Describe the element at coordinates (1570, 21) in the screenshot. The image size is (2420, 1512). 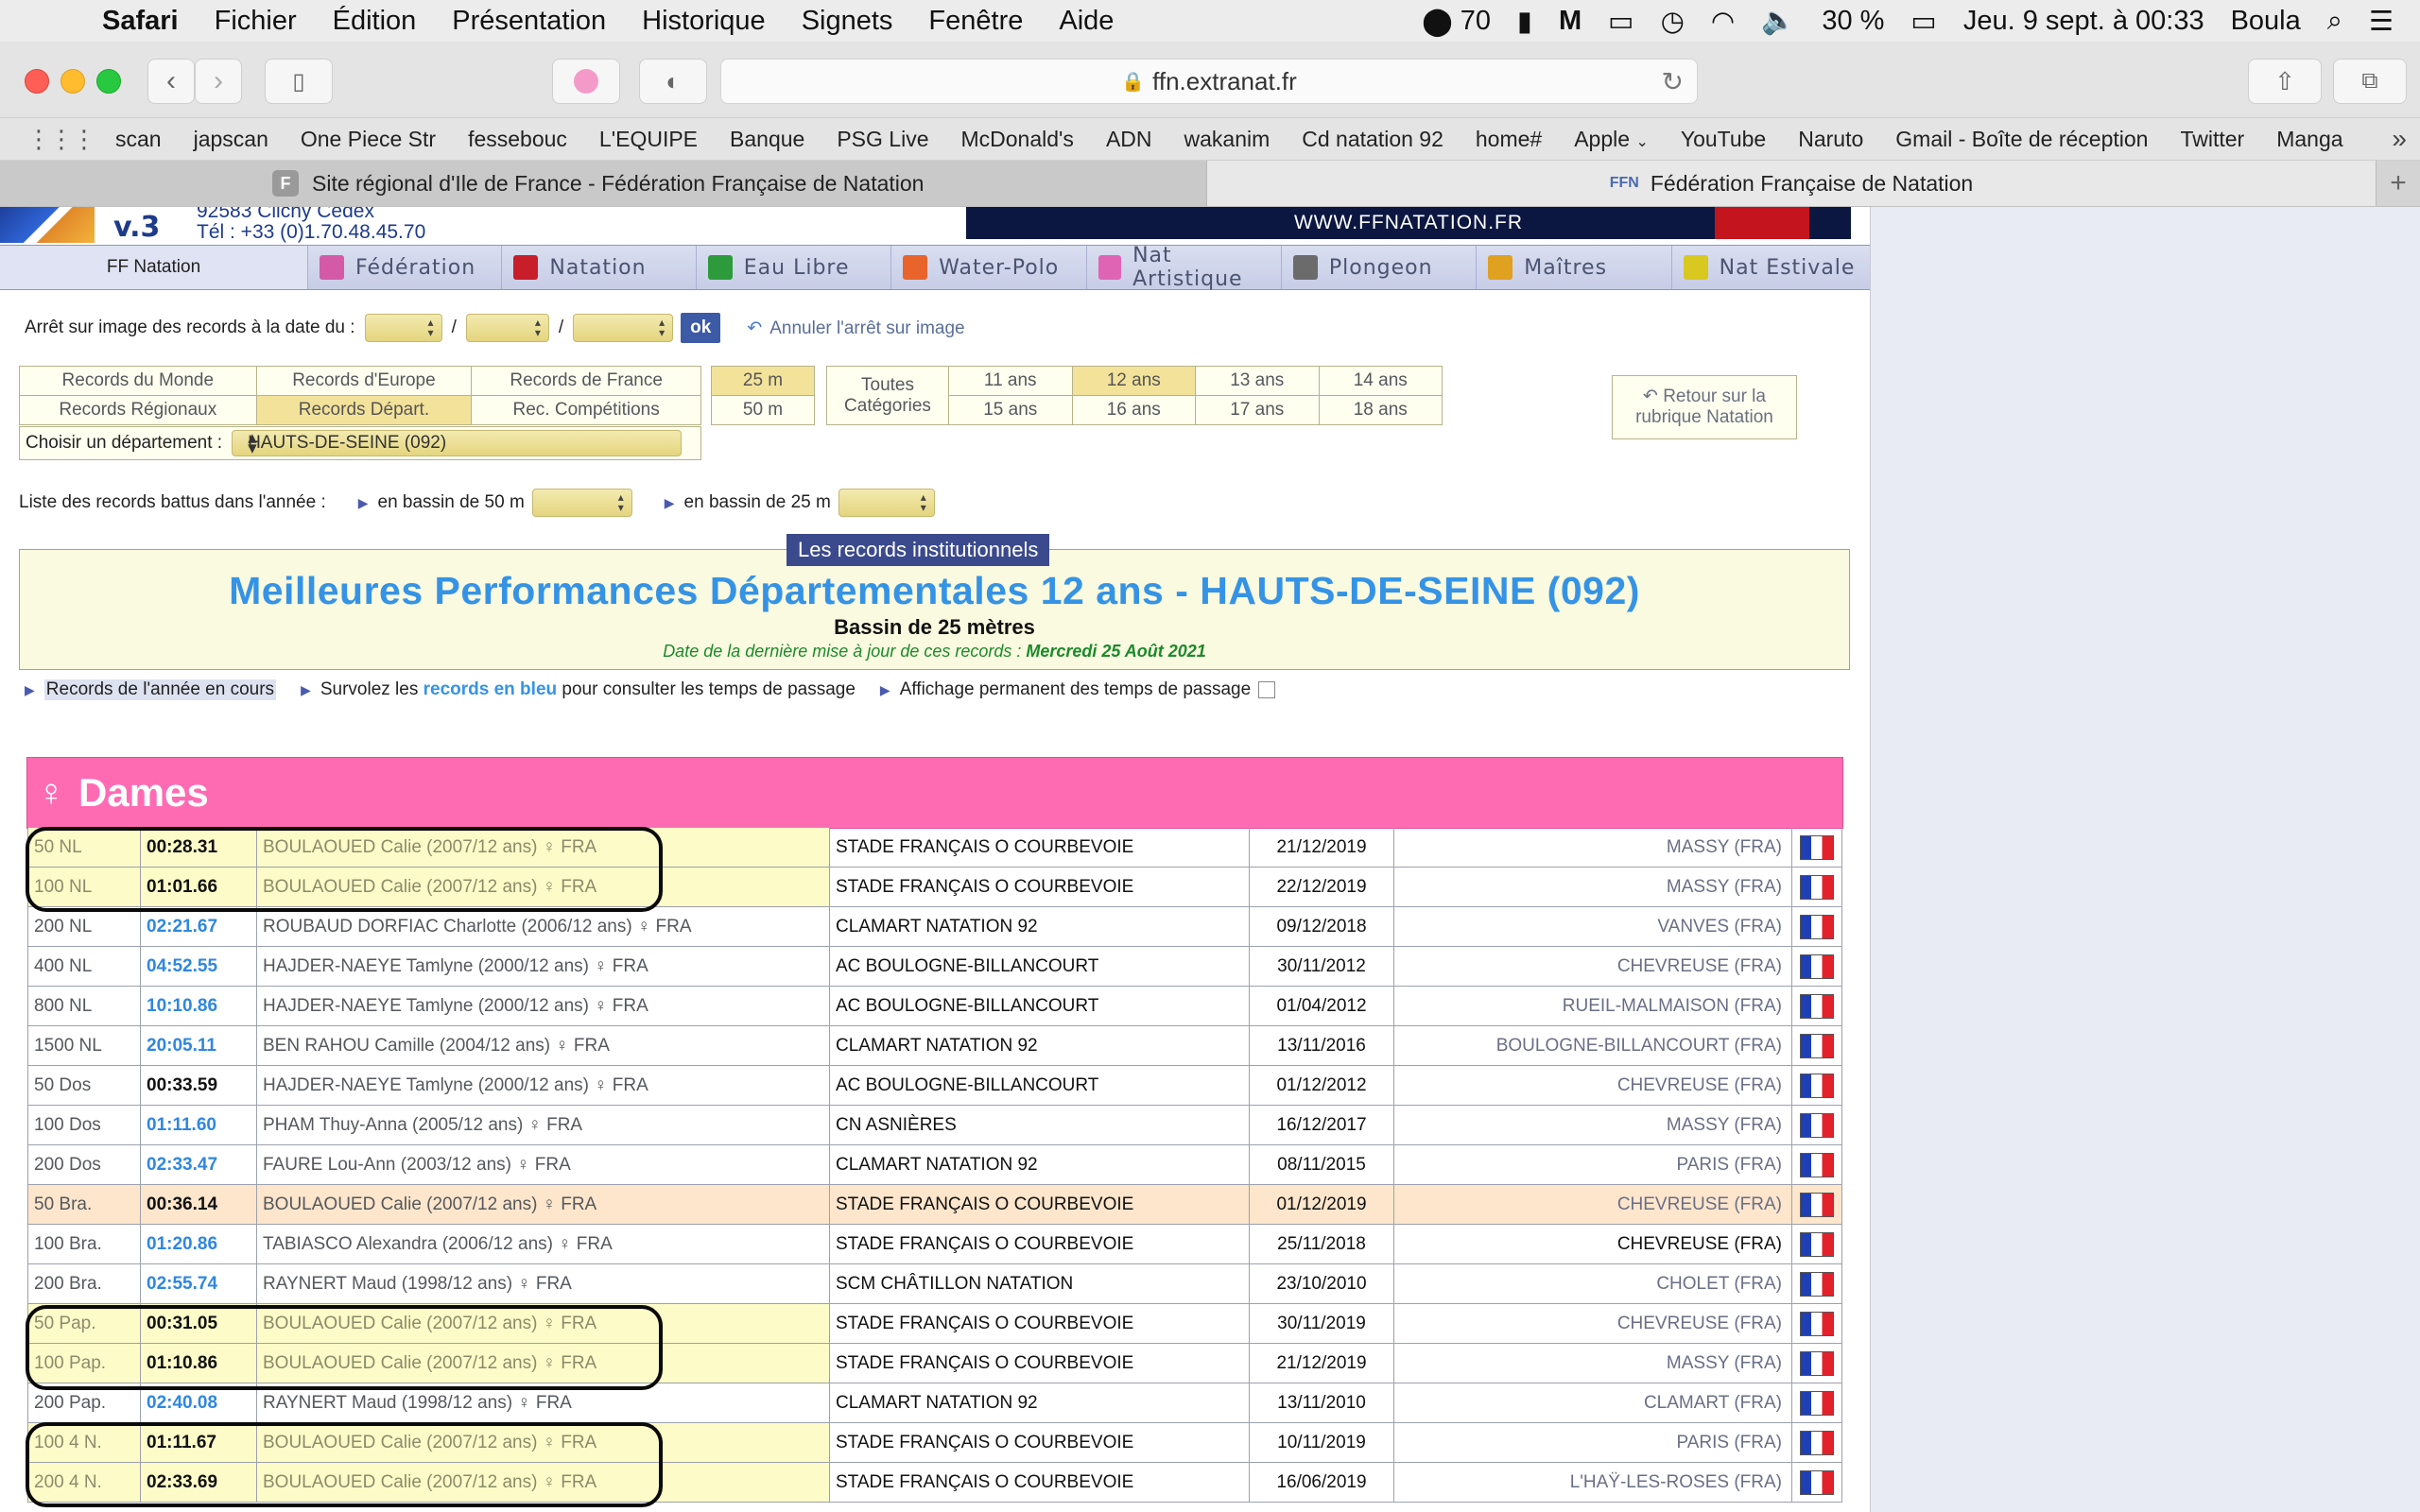
I see `malwarebytes-icon: M` at that location.